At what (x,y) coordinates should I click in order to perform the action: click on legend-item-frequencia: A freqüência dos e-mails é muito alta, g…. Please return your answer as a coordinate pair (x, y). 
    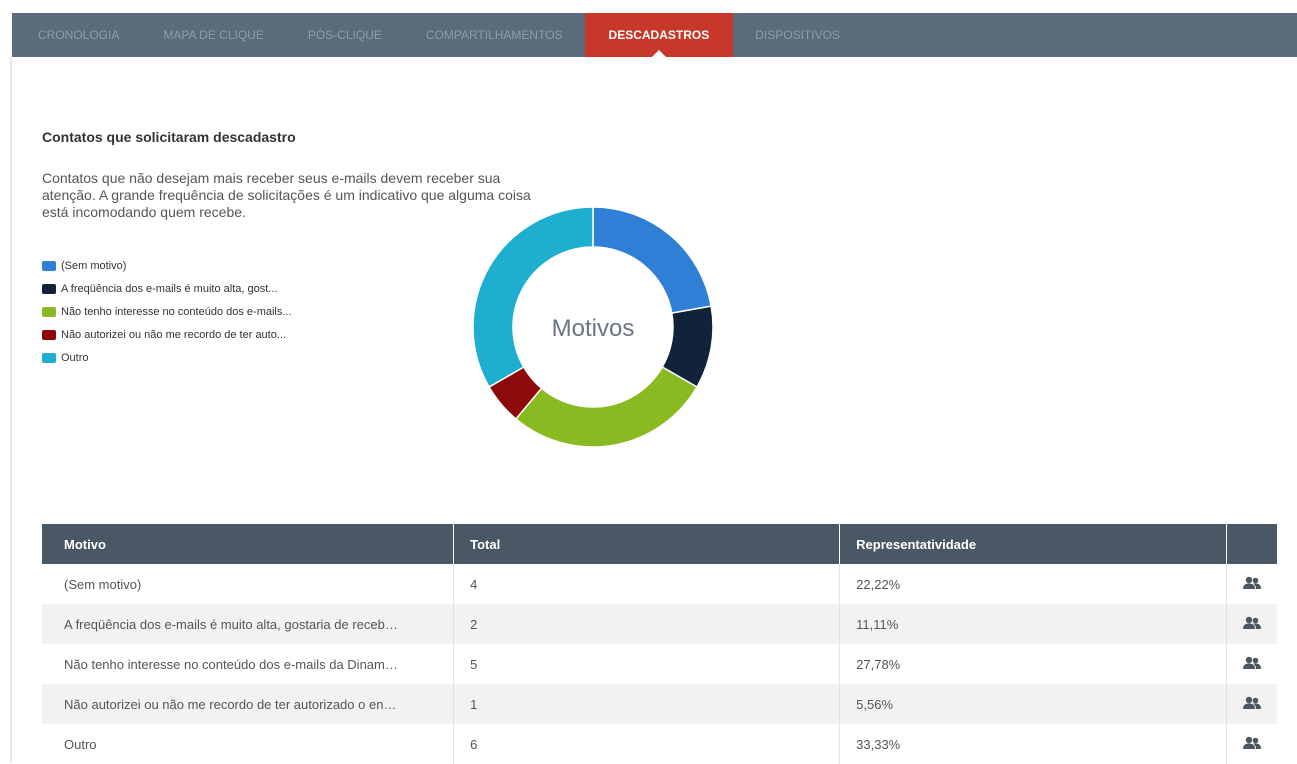
    Looking at the image, I should click on (167, 288).